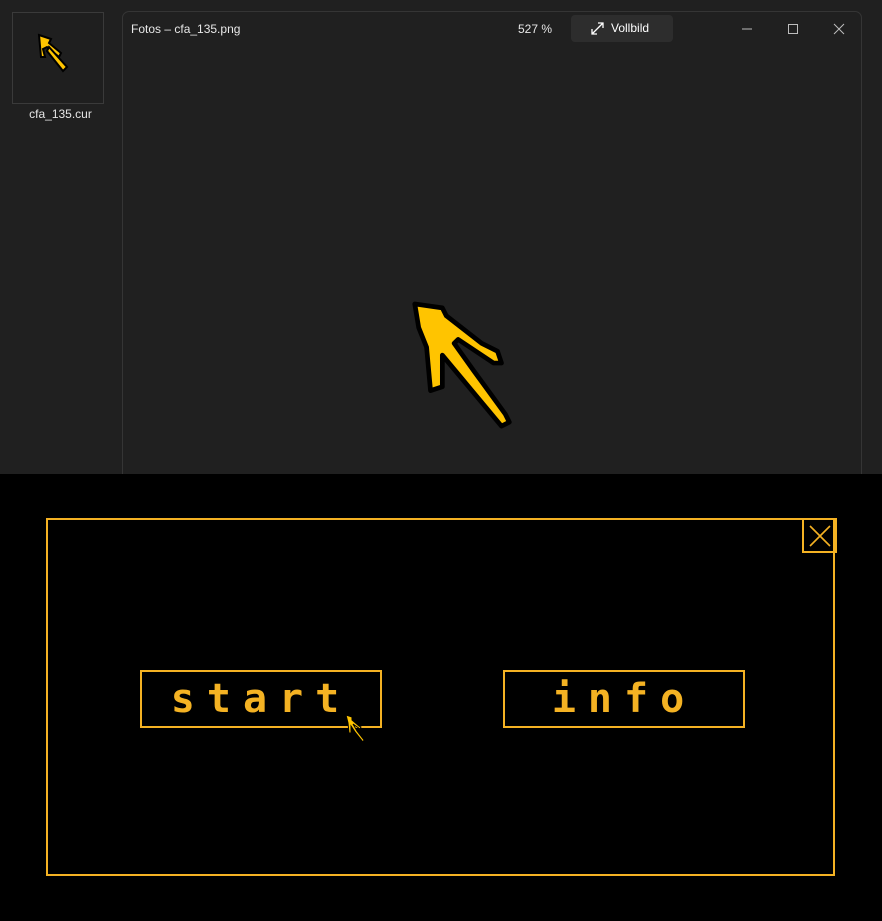  I want to click on cursor-image, so click(462, 365).